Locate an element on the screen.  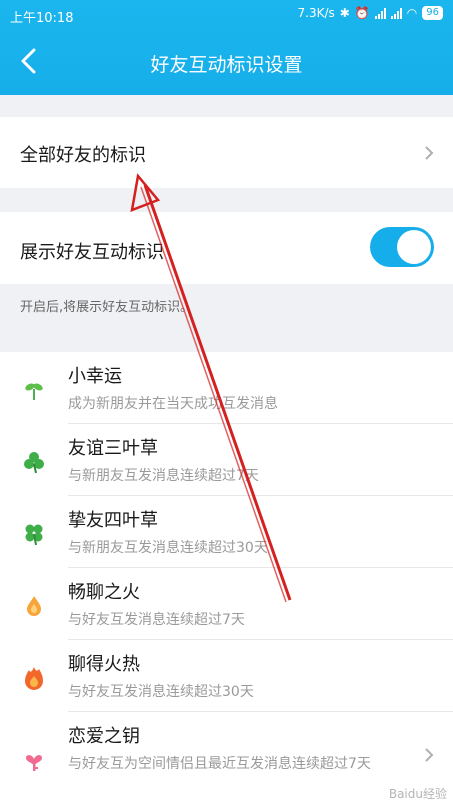
small-flame-icon is located at coordinates (34, 606).